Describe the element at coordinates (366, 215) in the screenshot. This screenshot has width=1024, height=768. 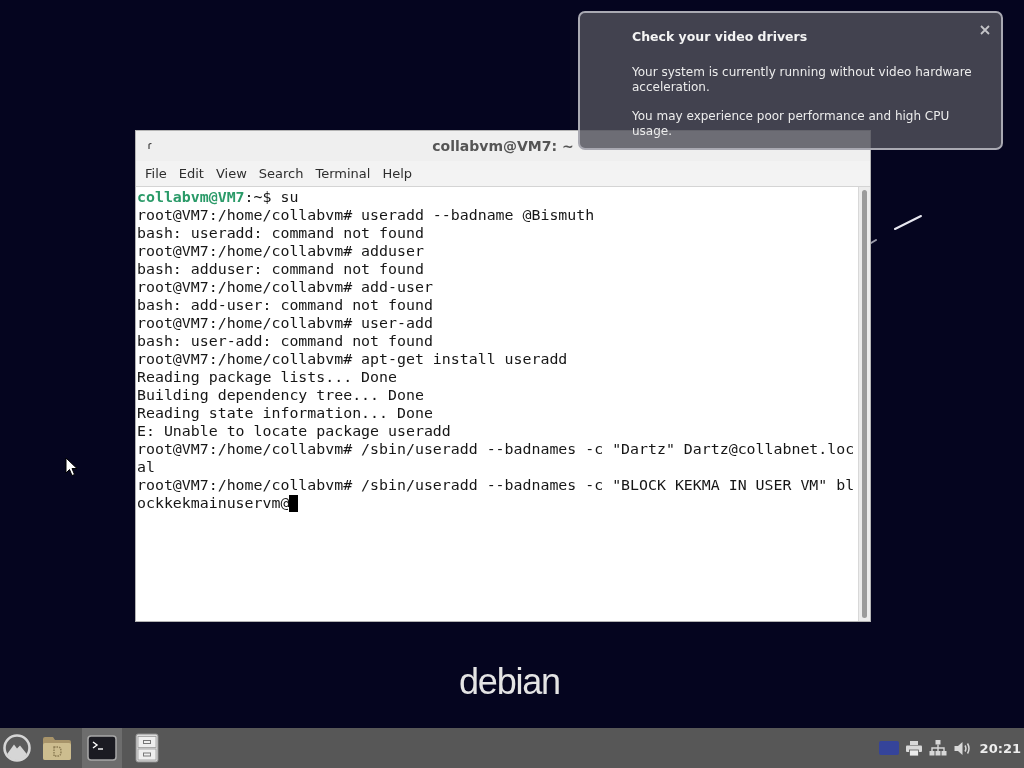
I see `terminal-line: root@VM7:/home/collabvm# useradd --badname @Bismuth` at that location.